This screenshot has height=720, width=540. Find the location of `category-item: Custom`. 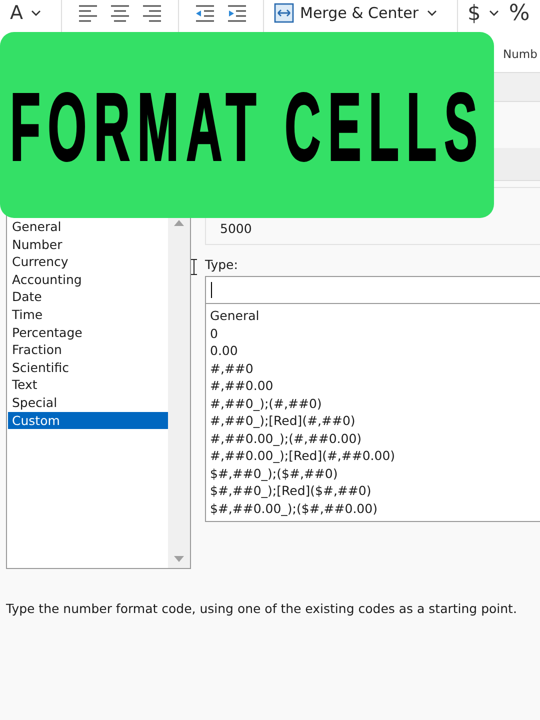

category-item: Custom is located at coordinates (88, 421).